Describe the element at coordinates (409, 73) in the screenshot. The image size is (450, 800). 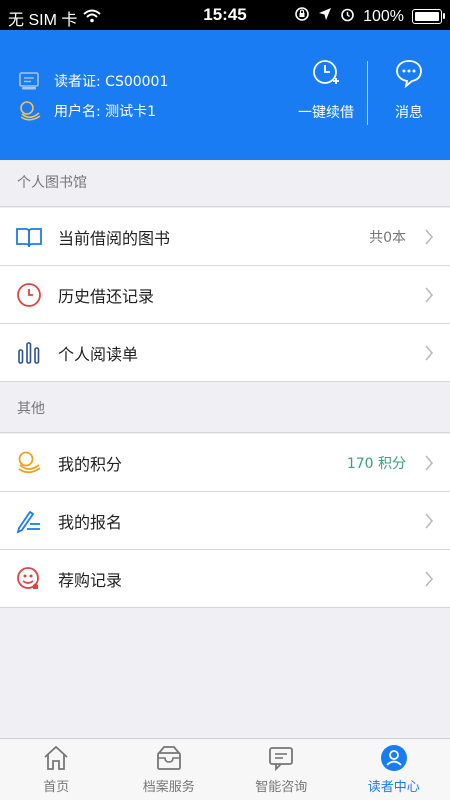
I see `message-icon` at that location.